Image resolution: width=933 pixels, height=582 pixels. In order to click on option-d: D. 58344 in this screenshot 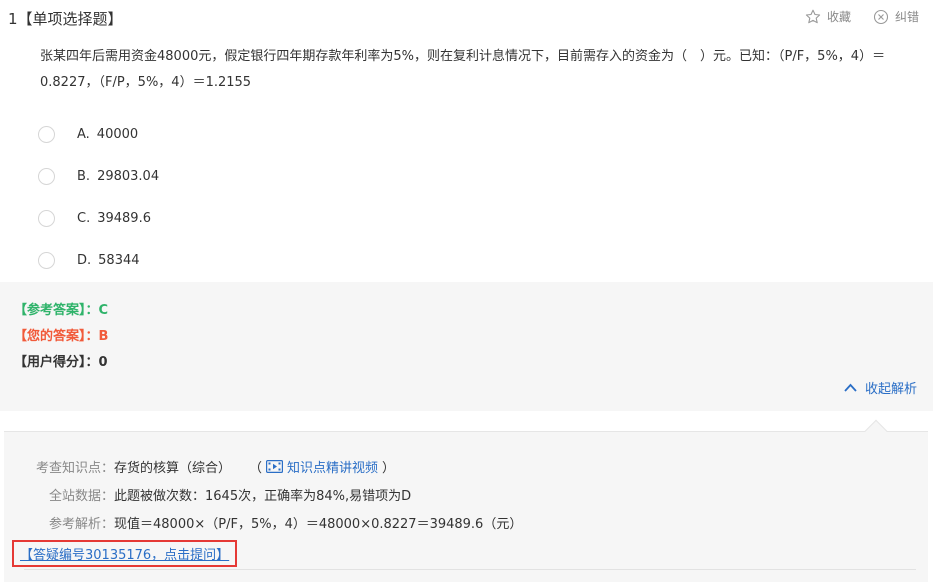, I will do `click(98, 260)`.